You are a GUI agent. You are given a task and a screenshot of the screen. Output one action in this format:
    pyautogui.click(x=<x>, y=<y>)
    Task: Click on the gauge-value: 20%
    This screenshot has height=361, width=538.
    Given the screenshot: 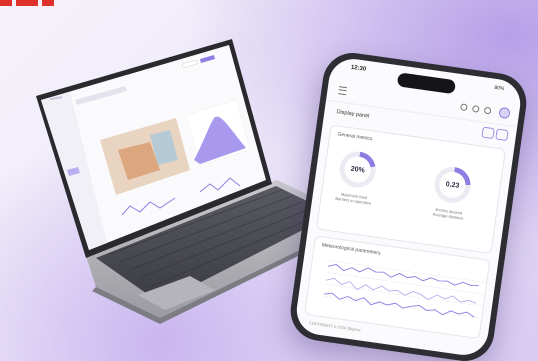 What is the action you would take?
    pyautogui.click(x=358, y=169)
    